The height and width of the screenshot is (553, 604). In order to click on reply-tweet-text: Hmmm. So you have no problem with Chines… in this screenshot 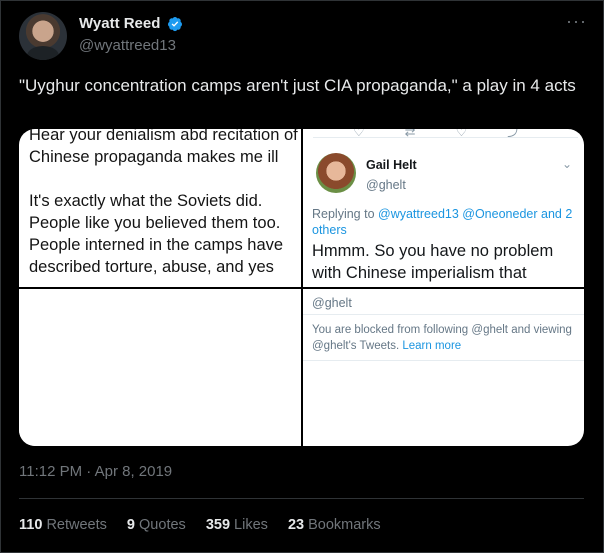, I will do `click(433, 262)`.